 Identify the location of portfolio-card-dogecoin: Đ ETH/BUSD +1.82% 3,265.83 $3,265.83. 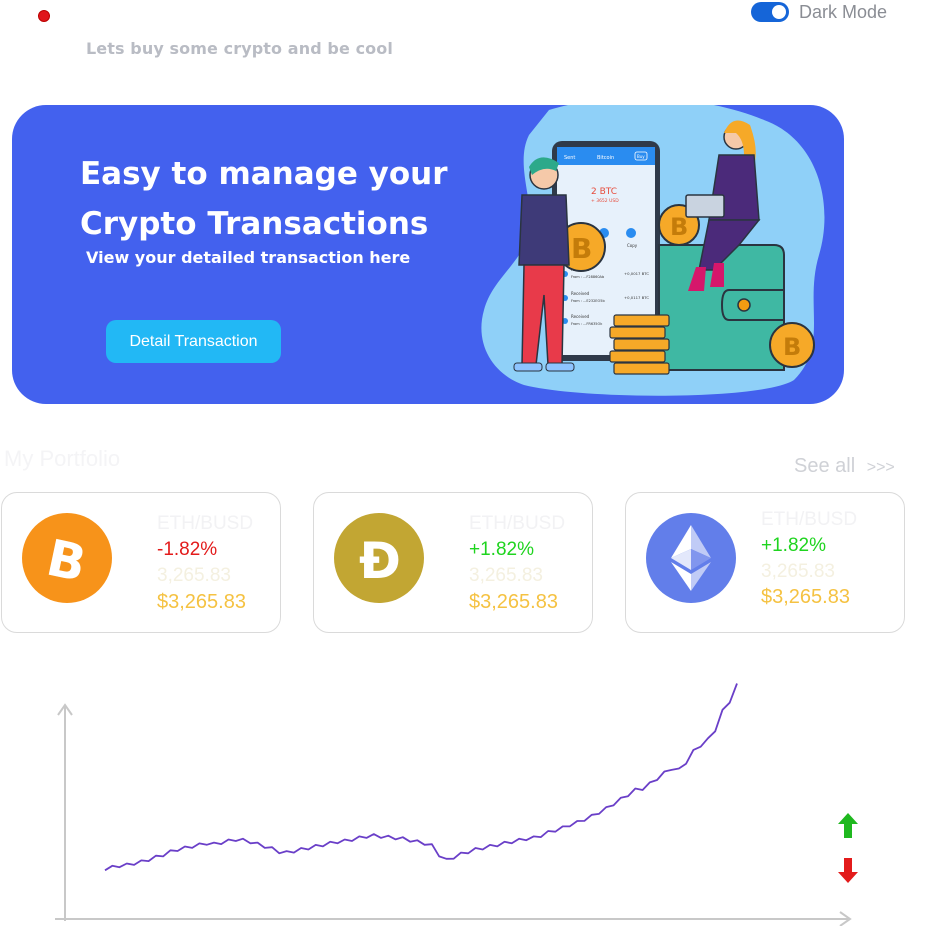
(453, 562).